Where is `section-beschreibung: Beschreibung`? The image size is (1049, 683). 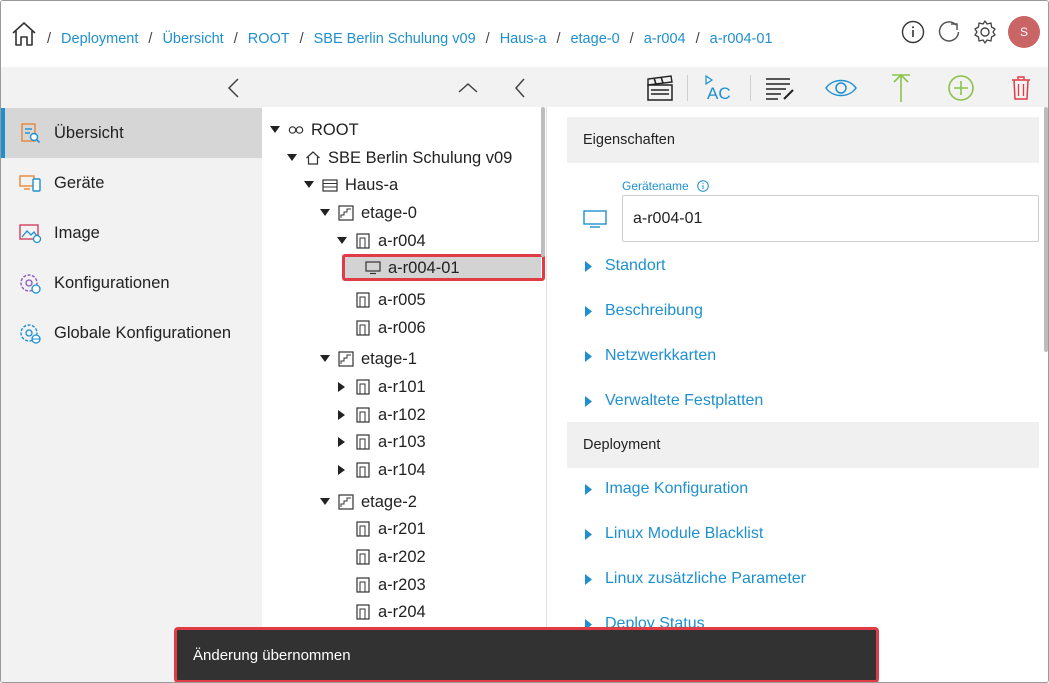
section-beschreibung: Beschreibung is located at coordinates (644, 311).